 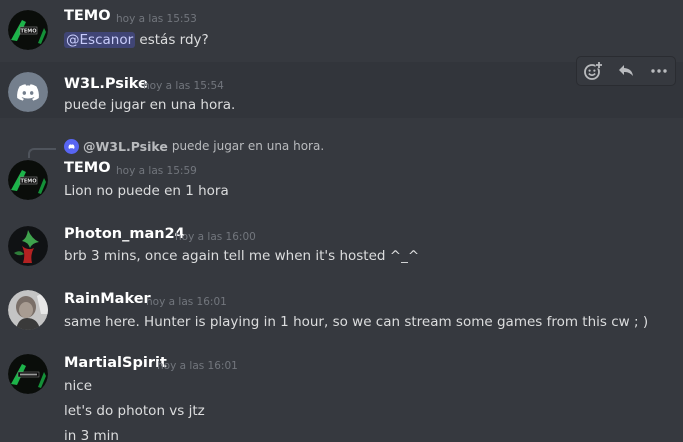 What do you see at coordinates (71, 146) in the screenshot?
I see `reply-author-avatar` at bounding box center [71, 146].